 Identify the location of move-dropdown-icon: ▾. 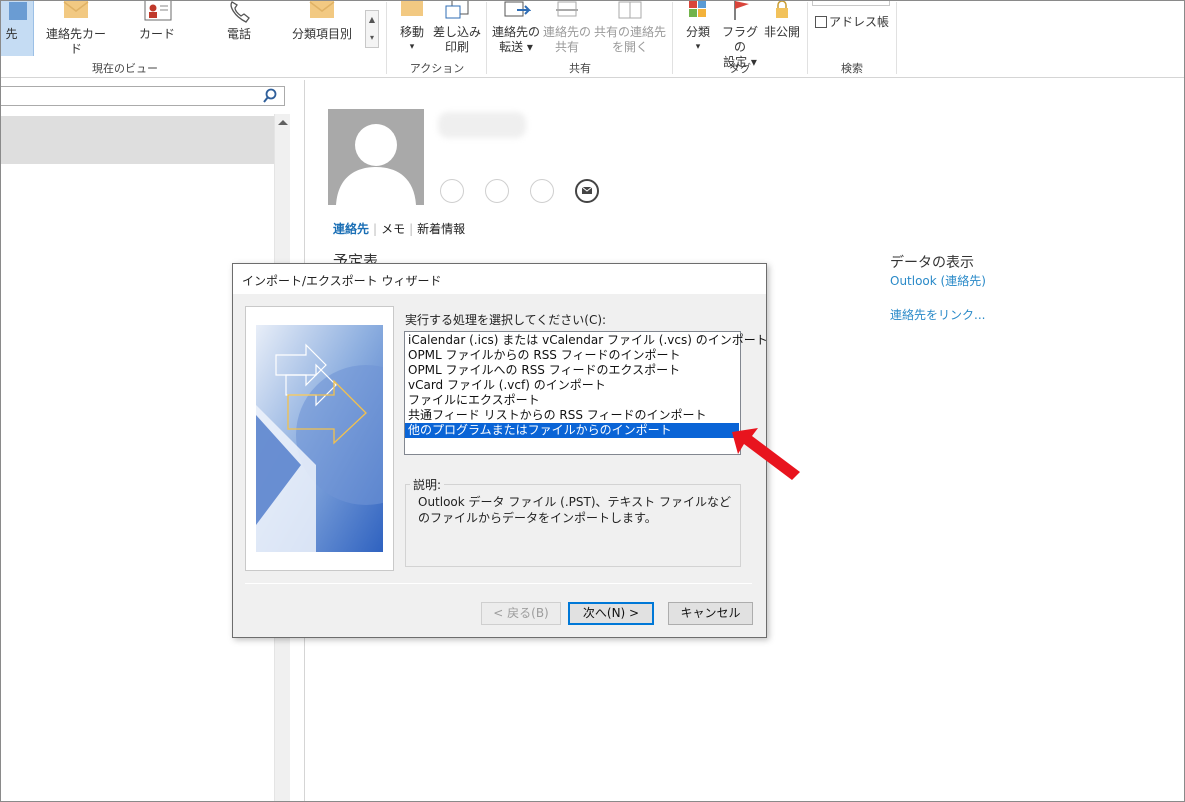
(412, 47).